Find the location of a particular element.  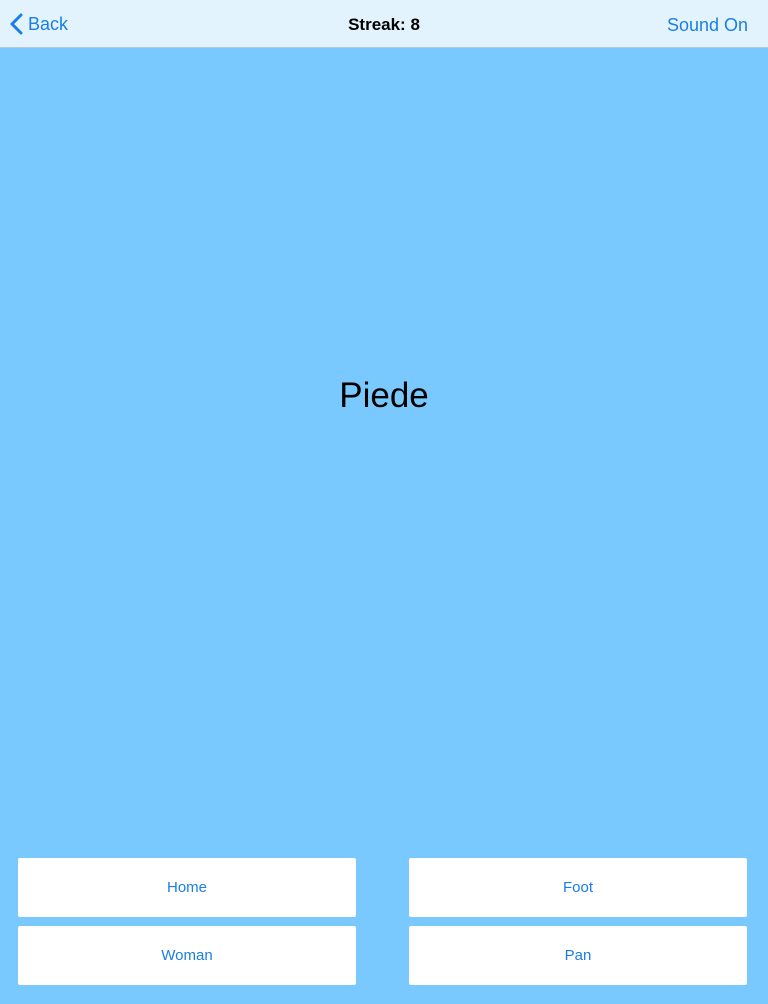

streak-title: Streak: 8 is located at coordinates (384, 24).